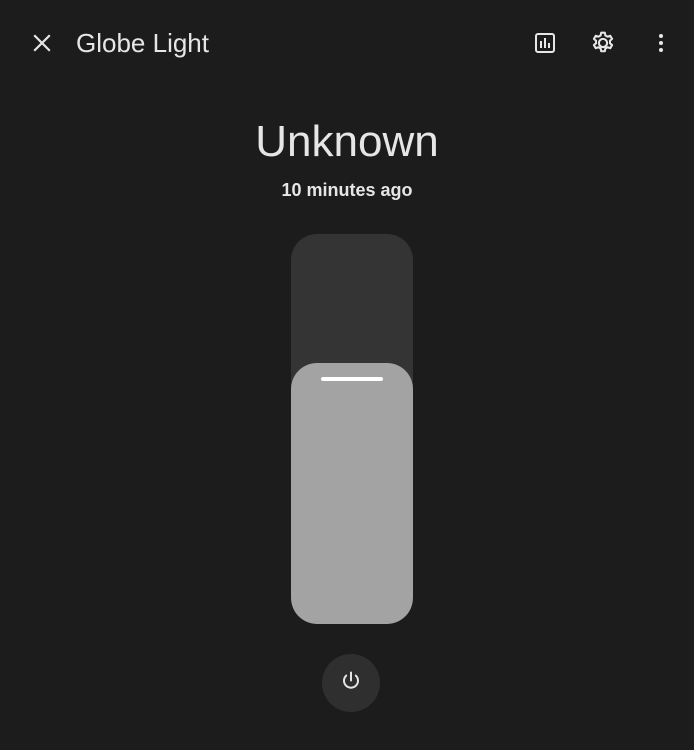 This screenshot has width=694, height=750. What do you see at coordinates (142, 43) in the screenshot?
I see `dialog-title: Globe Light` at bounding box center [142, 43].